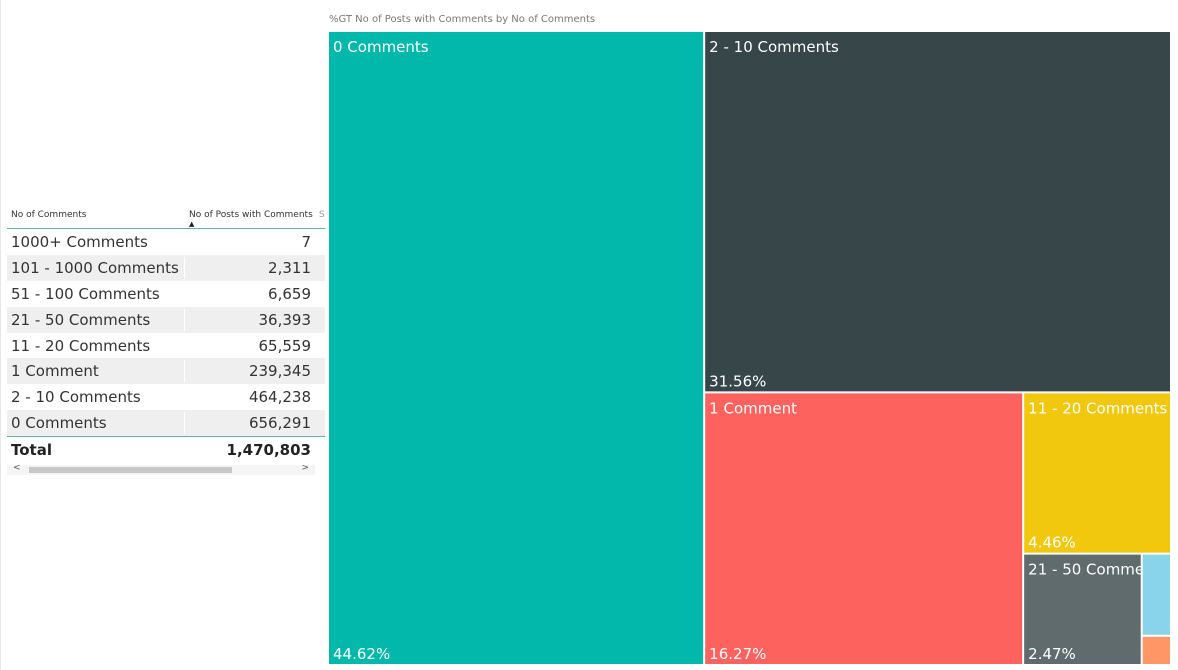 The height and width of the screenshot is (670, 1178). Describe the element at coordinates (381, 47) in the screenshot. I see `treemap-label: 0 Comments` at that location.